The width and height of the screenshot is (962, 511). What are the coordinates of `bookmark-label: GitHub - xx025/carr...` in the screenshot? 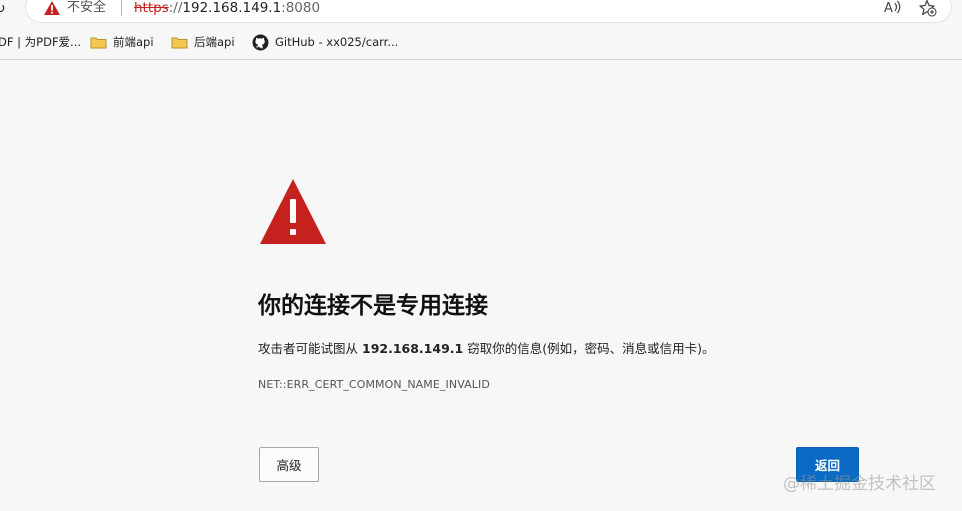 It's located at (337, 42).